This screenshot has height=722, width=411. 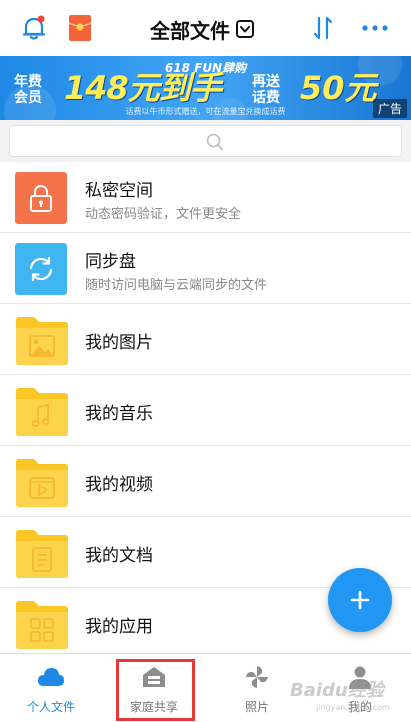 I want to click on banner-mid-line2: 话费, so click(x=266, y=98).